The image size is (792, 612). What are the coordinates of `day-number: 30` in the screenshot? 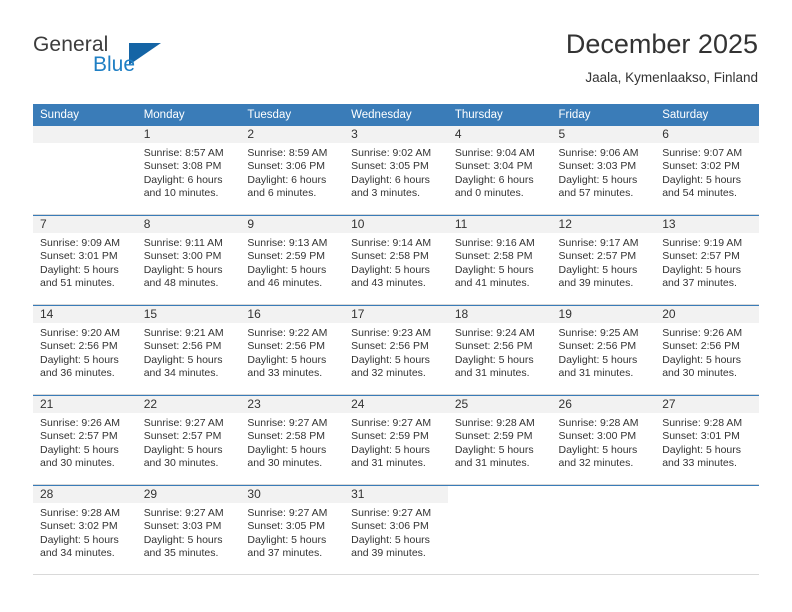 It's located at (292, 494).